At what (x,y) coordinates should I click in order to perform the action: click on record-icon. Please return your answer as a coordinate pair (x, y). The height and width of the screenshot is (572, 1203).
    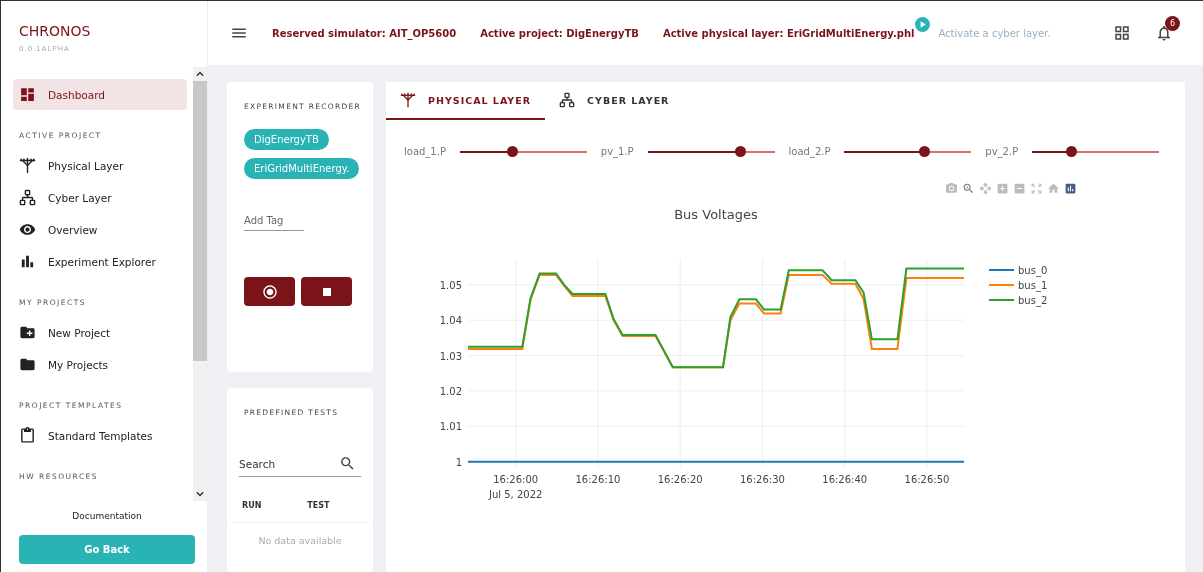
    Looking at the image, I should click on (269, 291).